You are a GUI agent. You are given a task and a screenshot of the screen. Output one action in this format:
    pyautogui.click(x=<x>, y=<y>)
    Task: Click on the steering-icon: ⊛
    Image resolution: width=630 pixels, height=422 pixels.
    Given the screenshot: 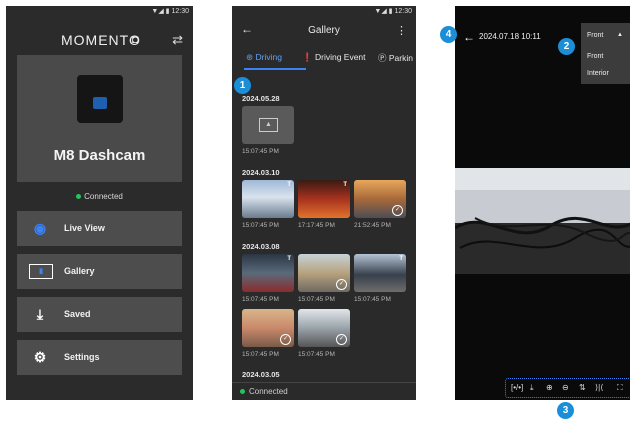 What is the action you would take?
    pyautogui.click(x=250, y=57)
    